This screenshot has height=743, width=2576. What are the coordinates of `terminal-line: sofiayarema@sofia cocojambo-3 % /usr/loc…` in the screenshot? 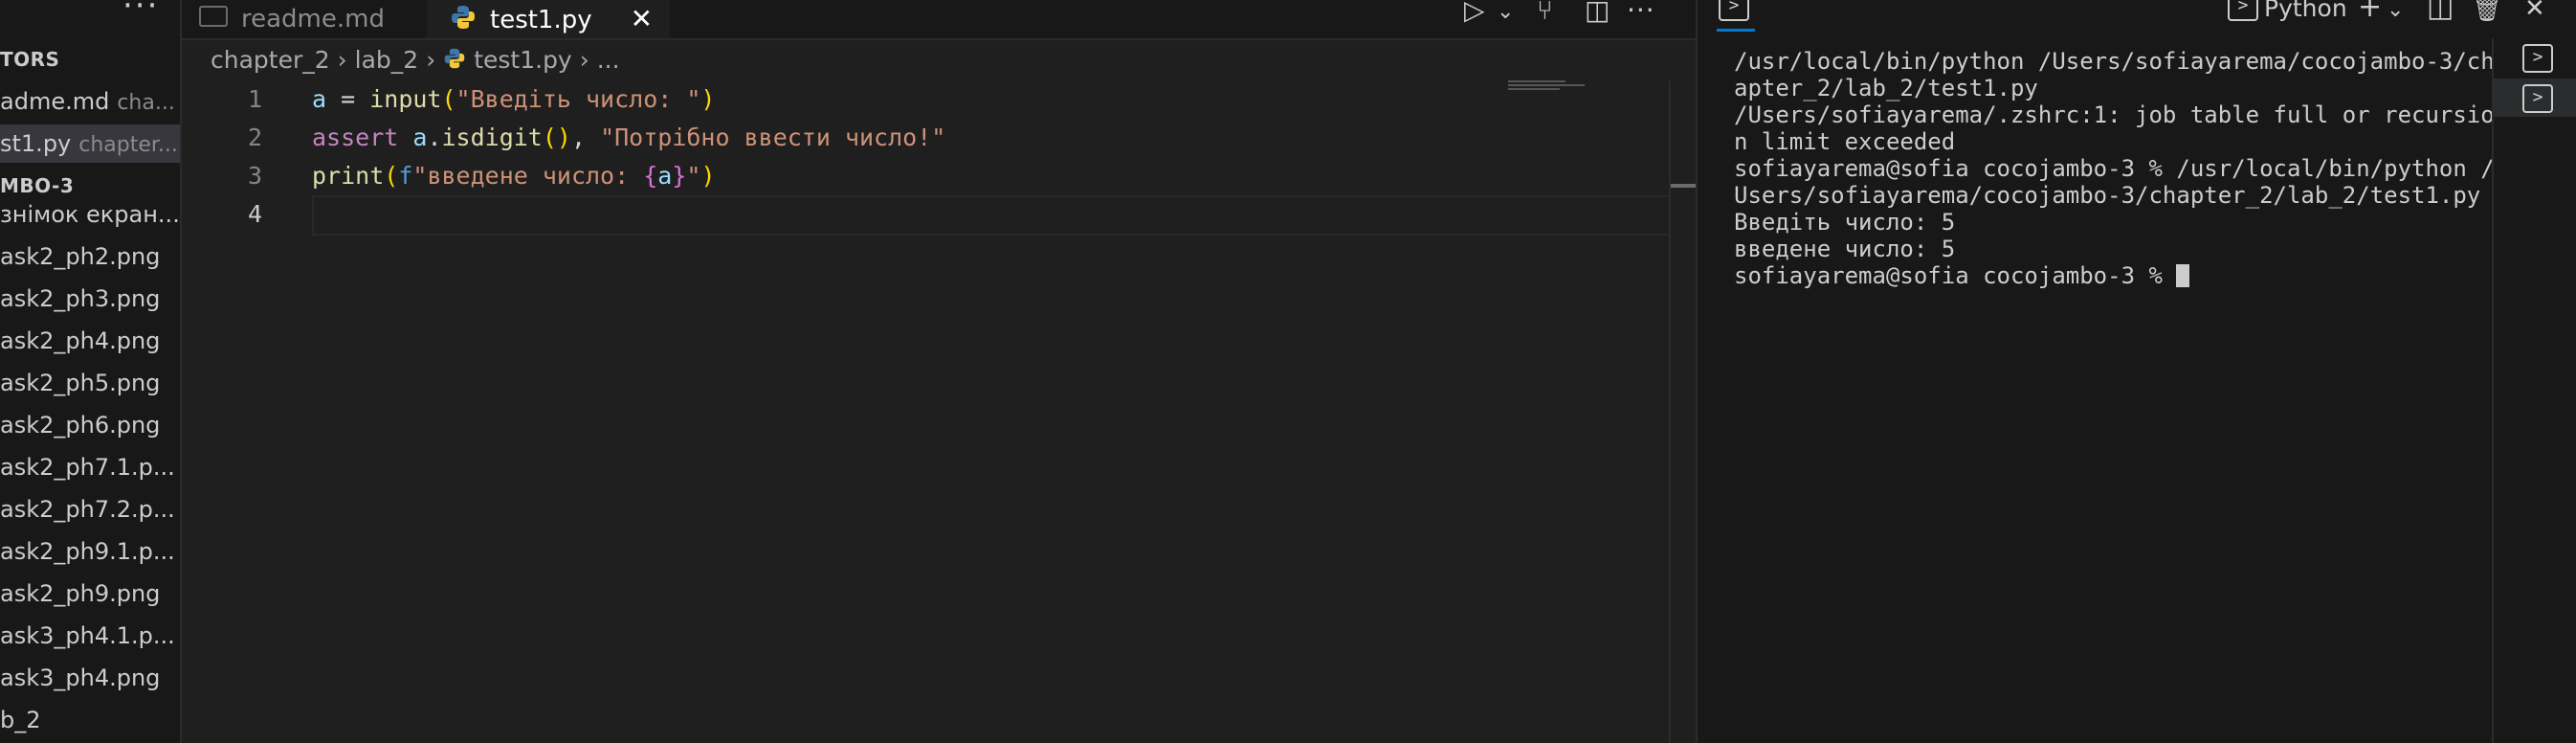 It's located at (2114, 168).